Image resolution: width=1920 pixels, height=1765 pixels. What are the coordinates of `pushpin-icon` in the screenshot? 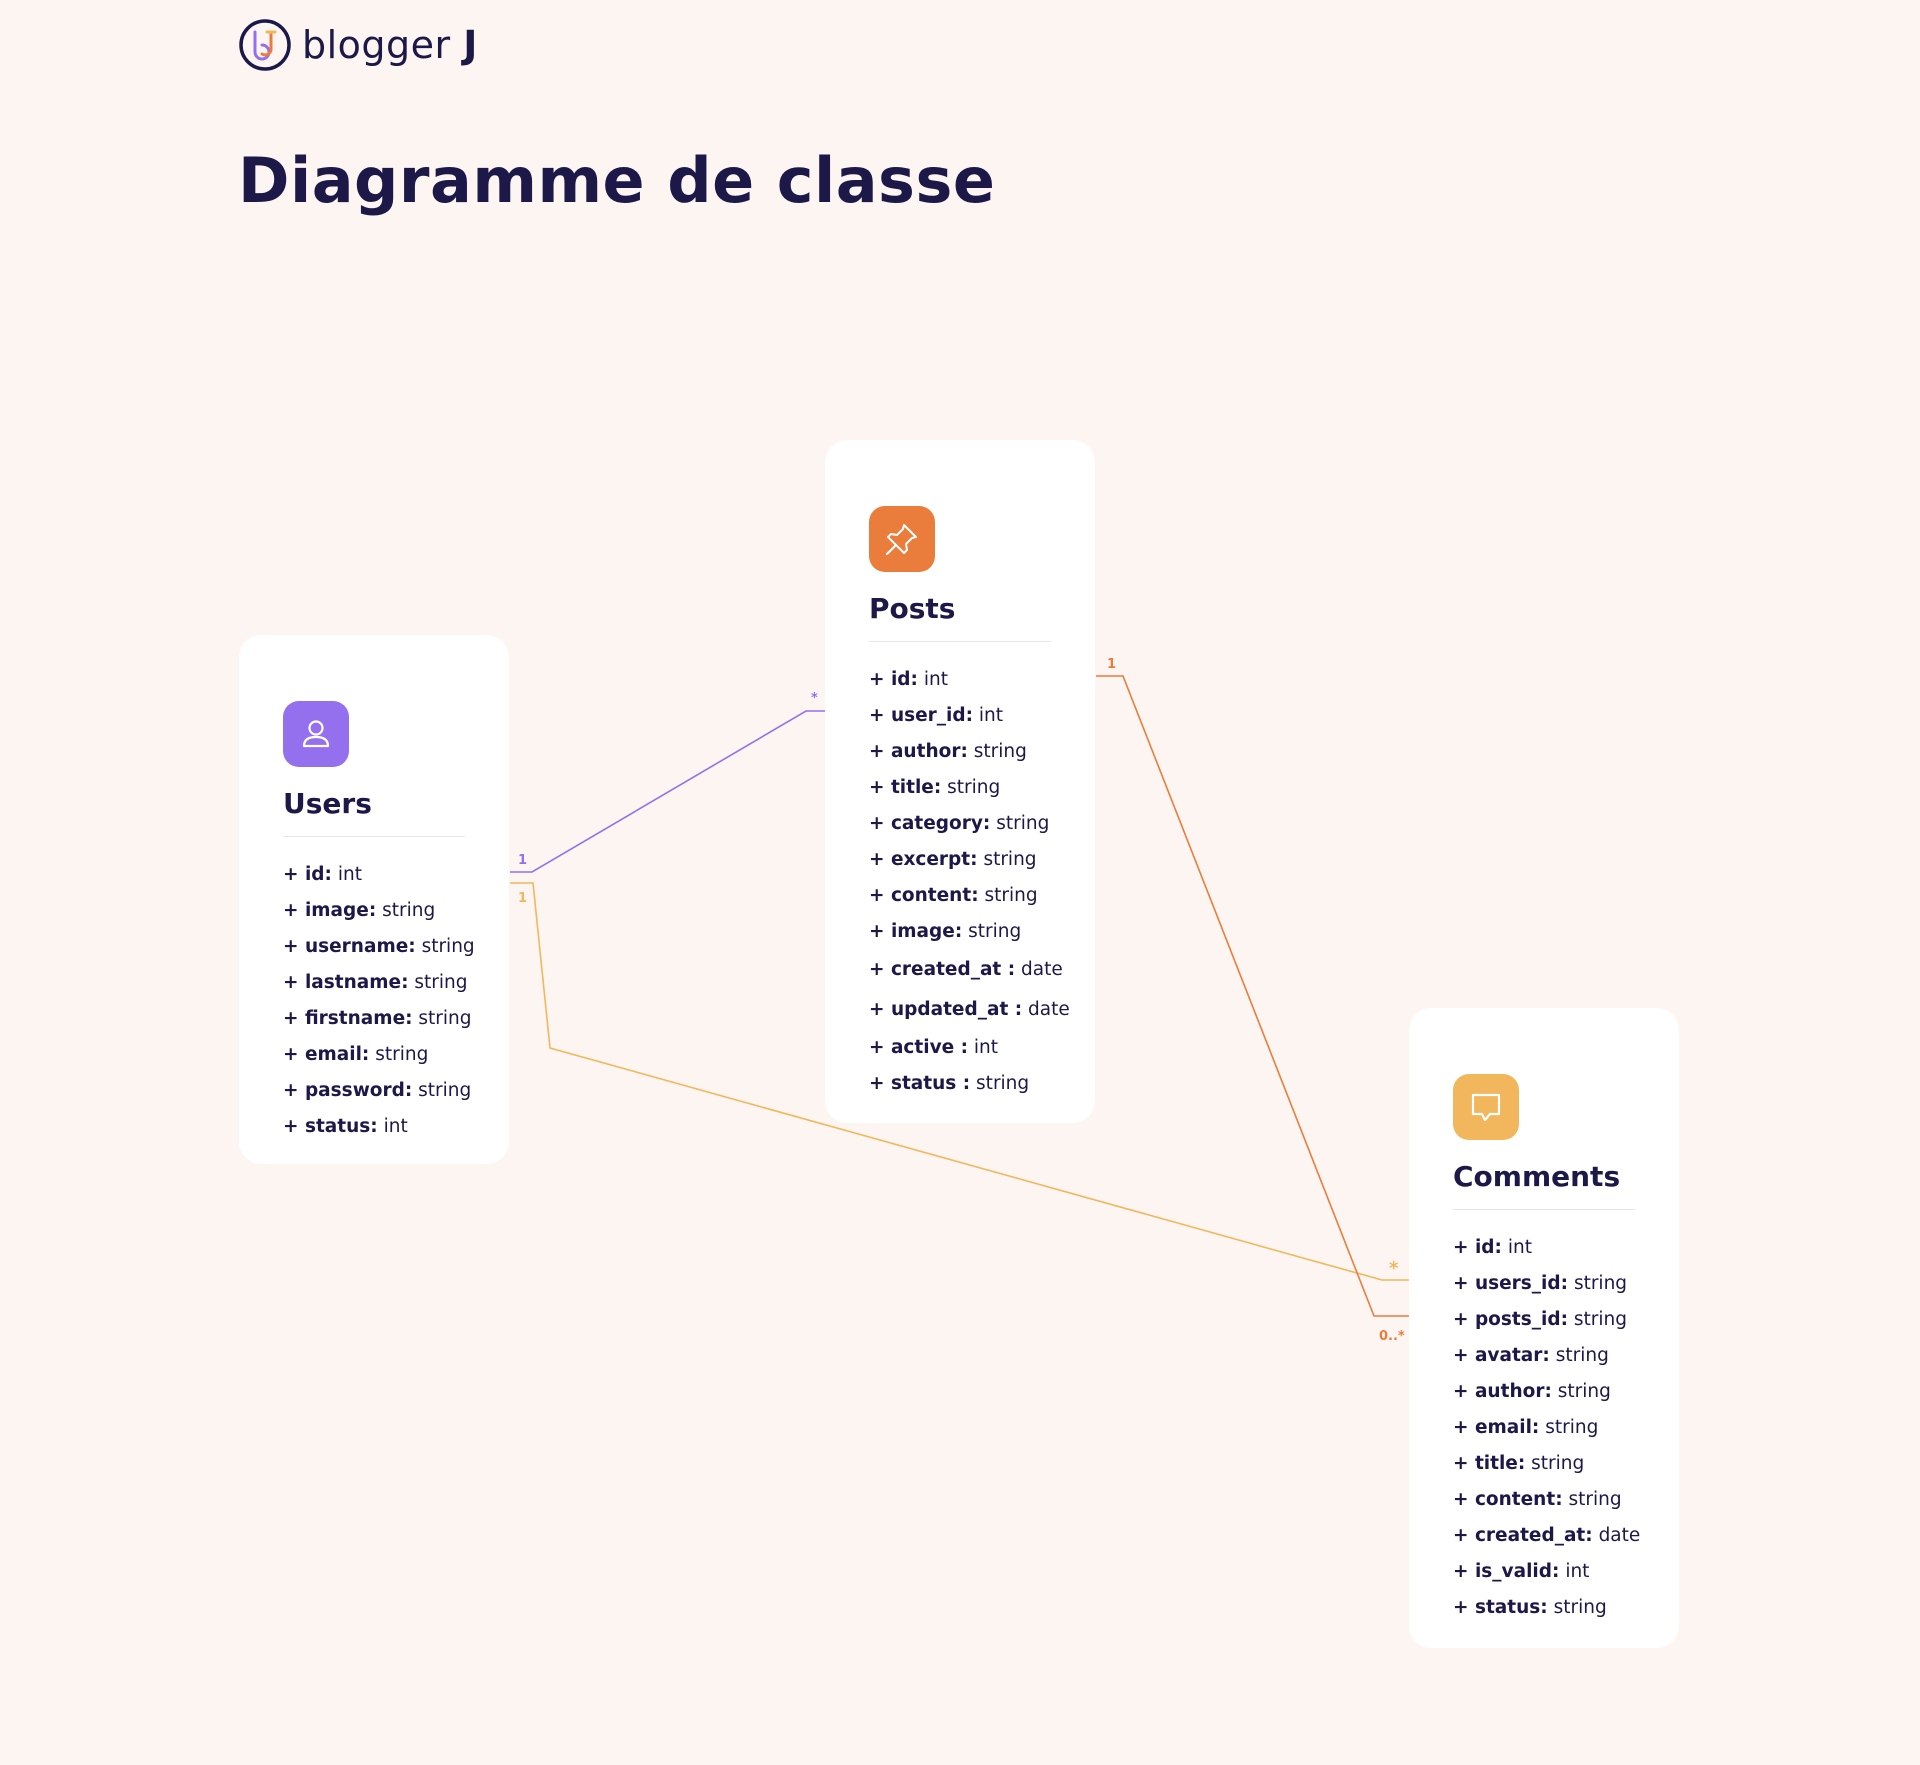 It's located at (901, 540).